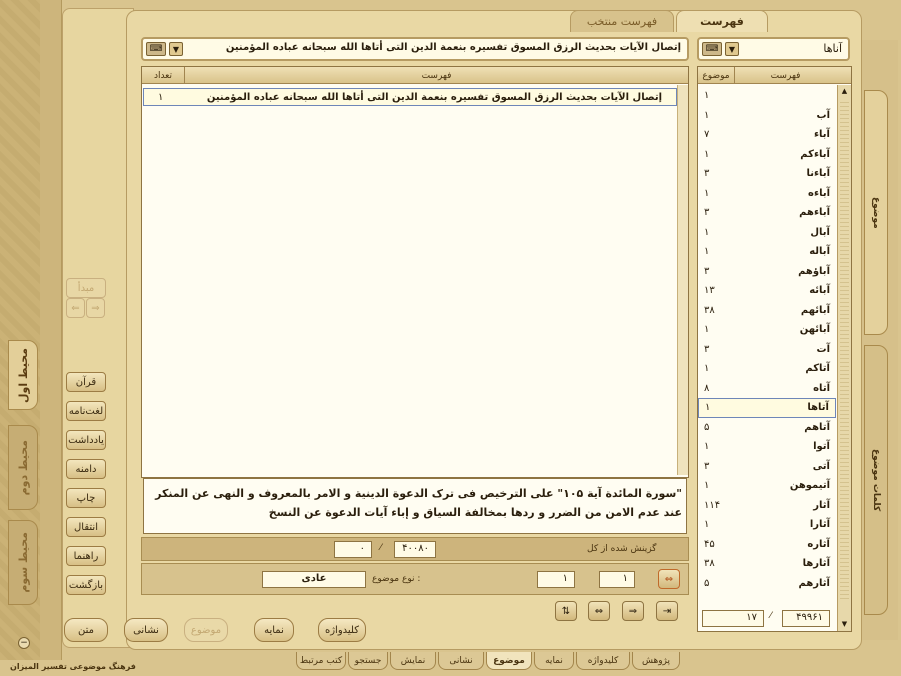 The width and height of the screenshot is (901, 676). I want to click on tab-env-2: محیط دوم, so click(23, 467).